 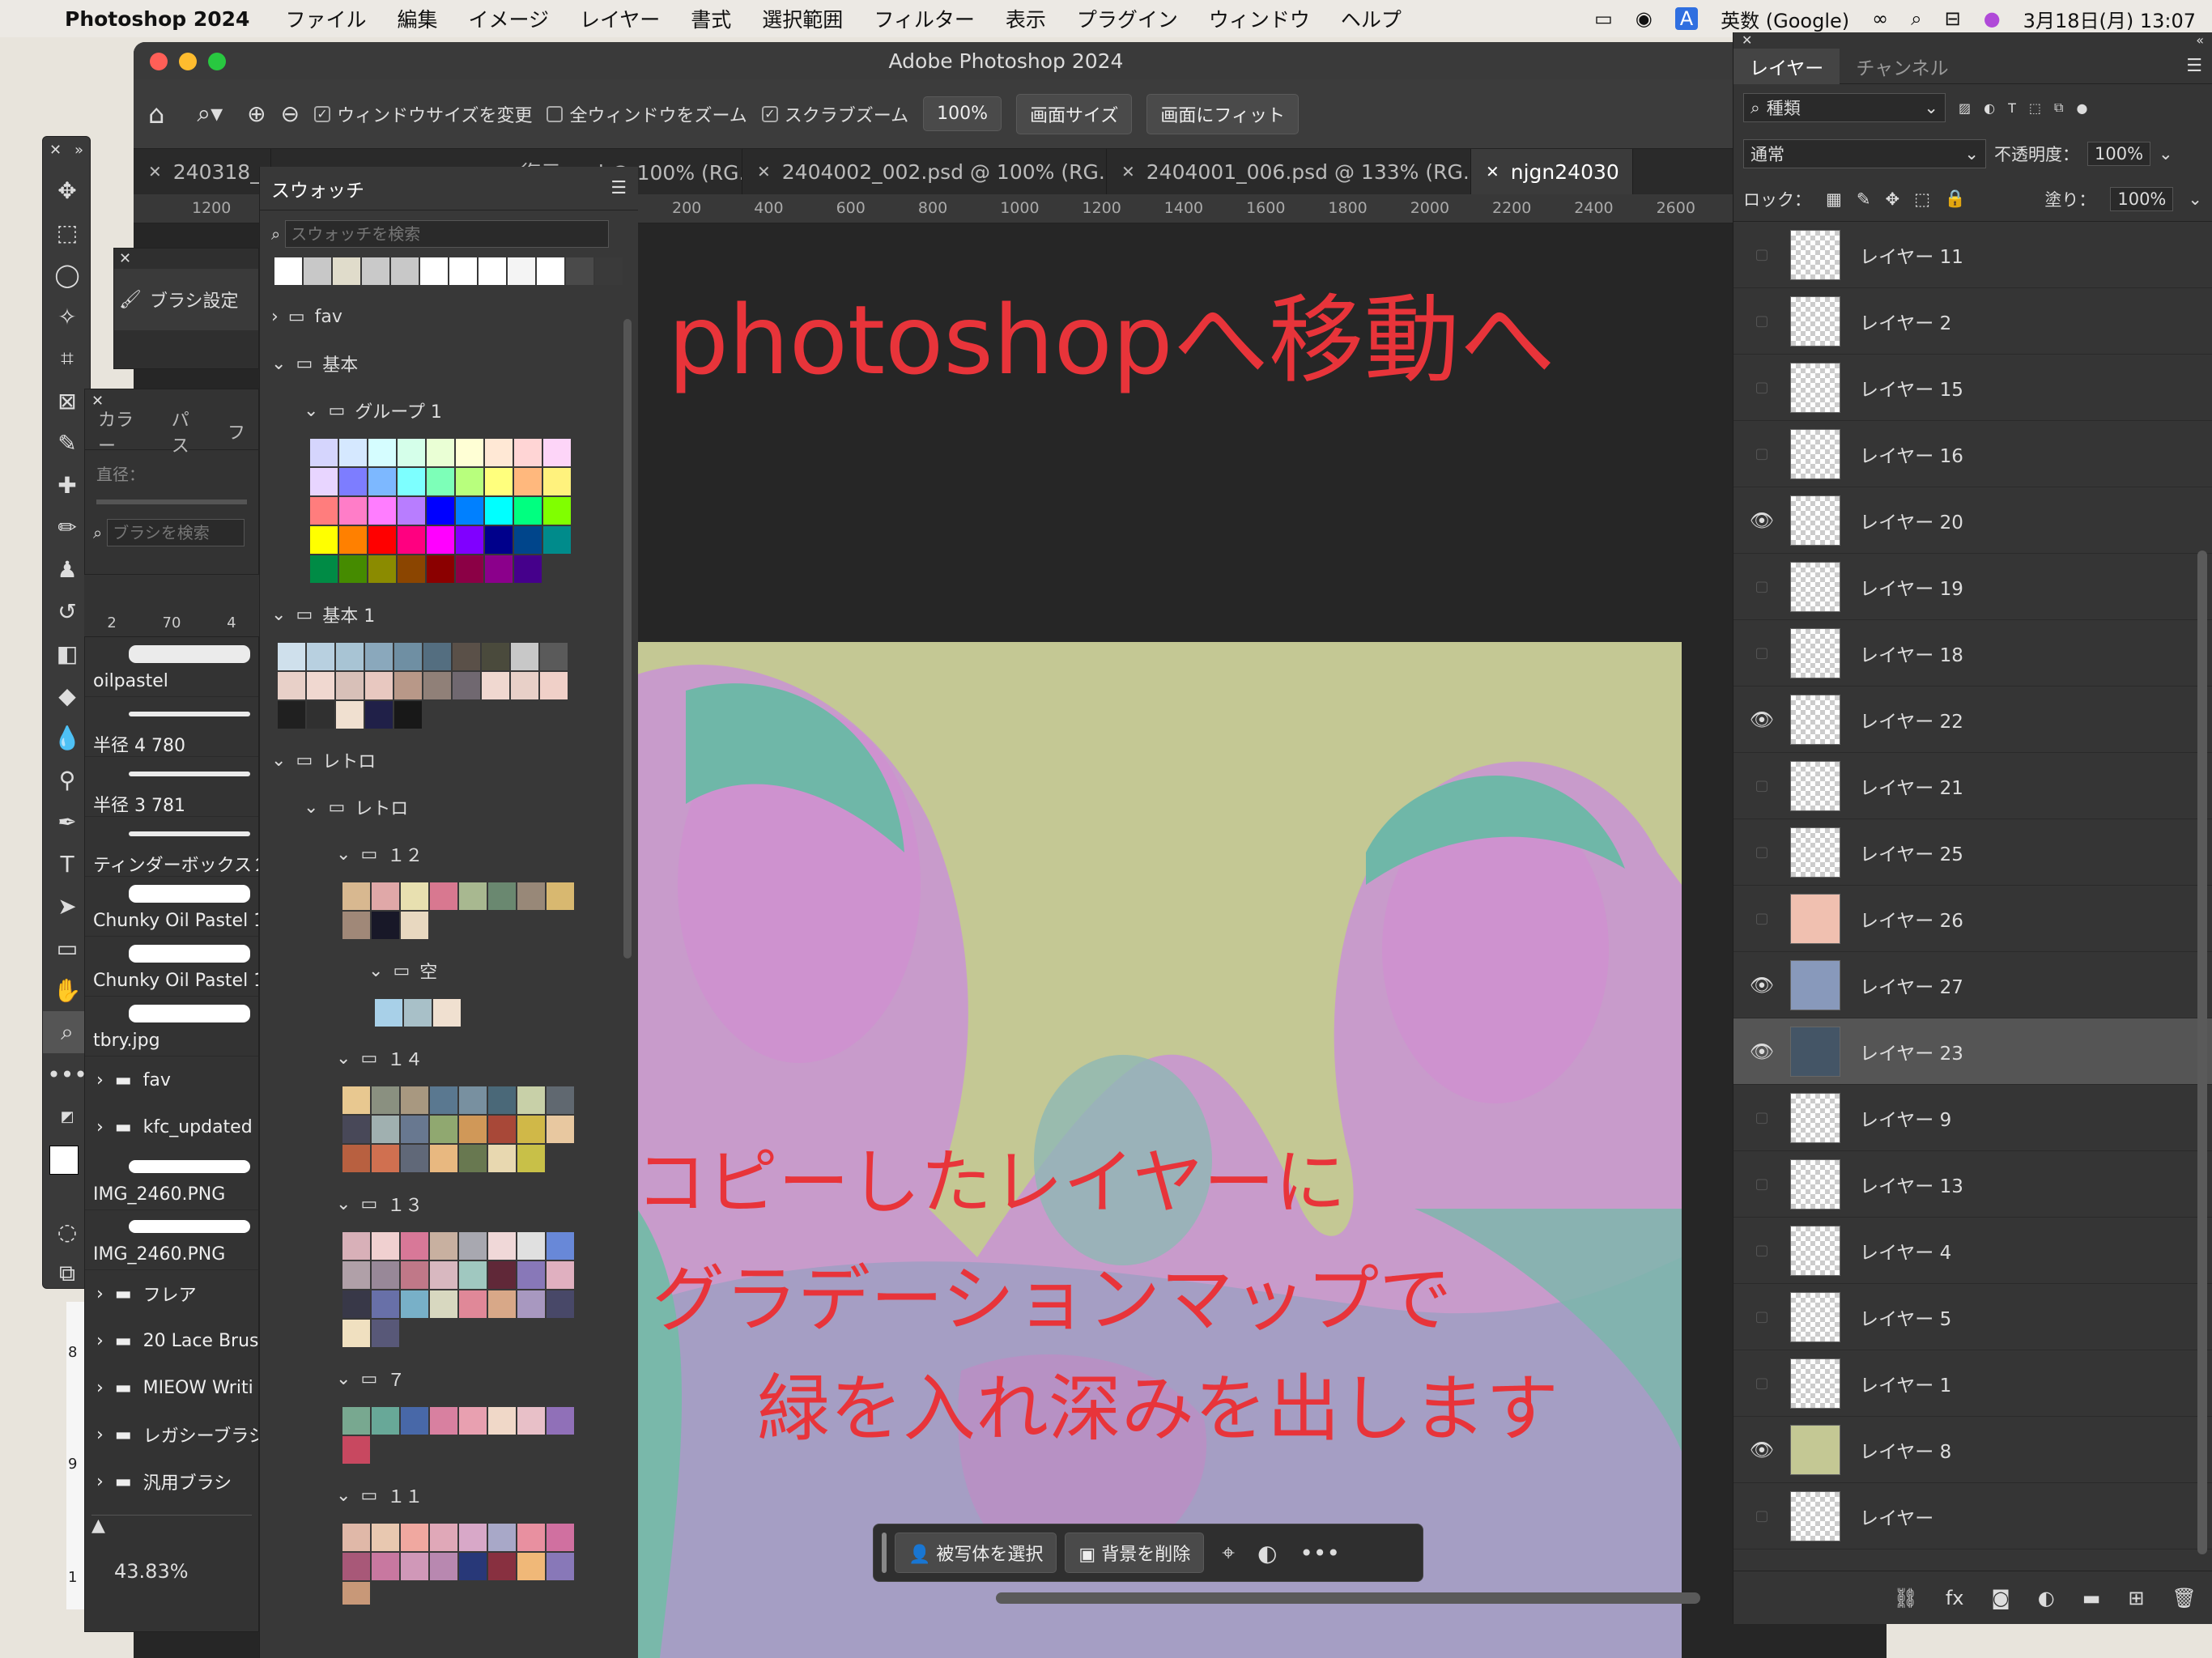 What do you see at coordinates (449, 363) in the screenshot?
I see `swatch-folder: ⌄ ▭ 基本` at bounding box center [449, 363].